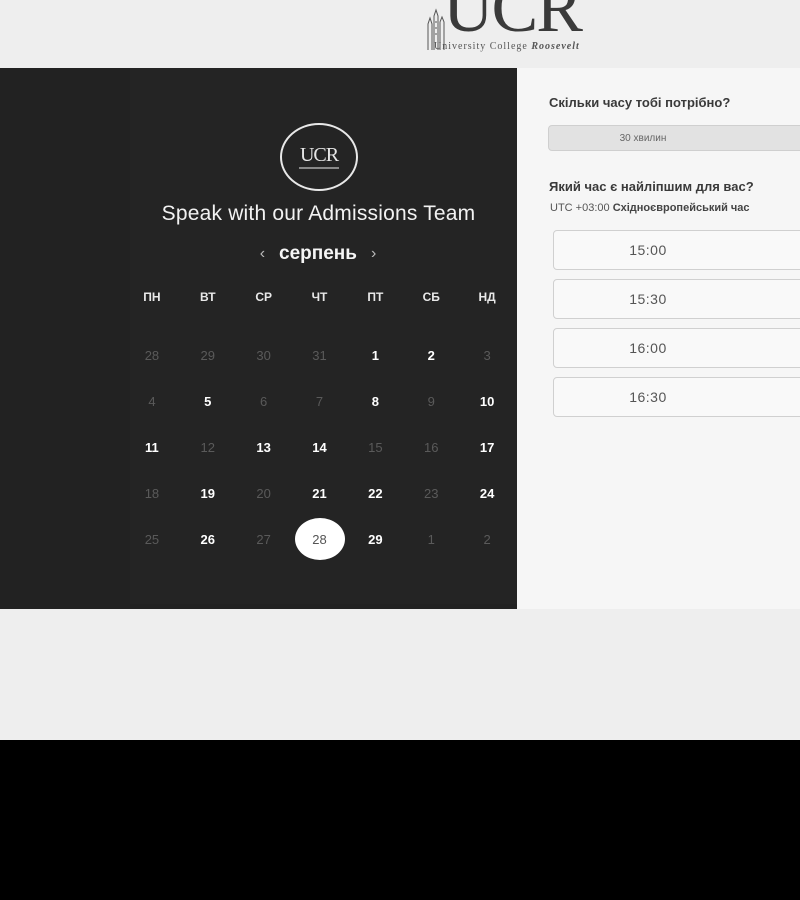 The height and width of the screenshot is (900, 800). What do you see at coordinates (208, 447) in the screenshot?
I see `calendar-day-number: 12` at bounding box center [208, 447].